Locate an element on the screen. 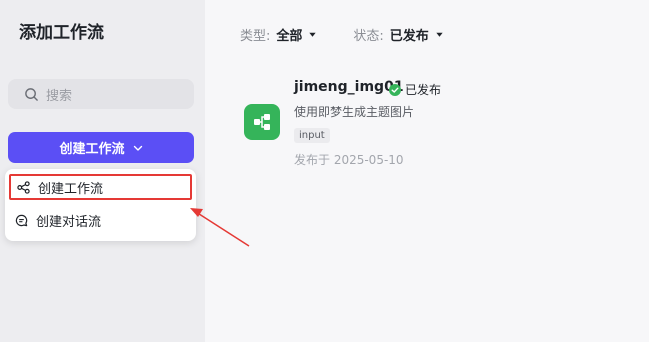 Image resolution: width=649 pixels, height=342 pixels. menu-item-label: 创建工作流 is located at coordinates (71, 189).